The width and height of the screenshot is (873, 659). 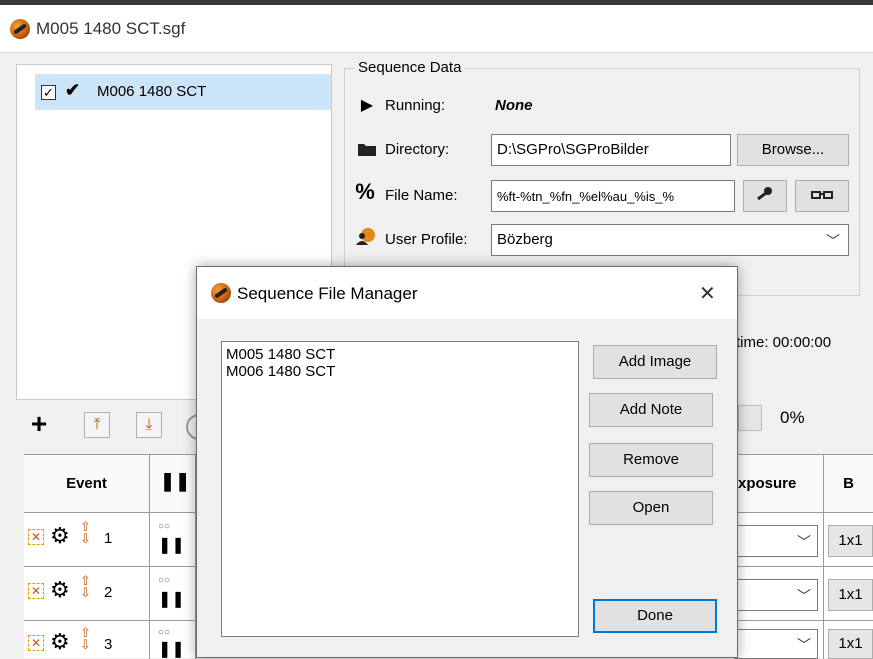 I want to click on list-item: M005 1480 SCT, so click(x=280, y=354).